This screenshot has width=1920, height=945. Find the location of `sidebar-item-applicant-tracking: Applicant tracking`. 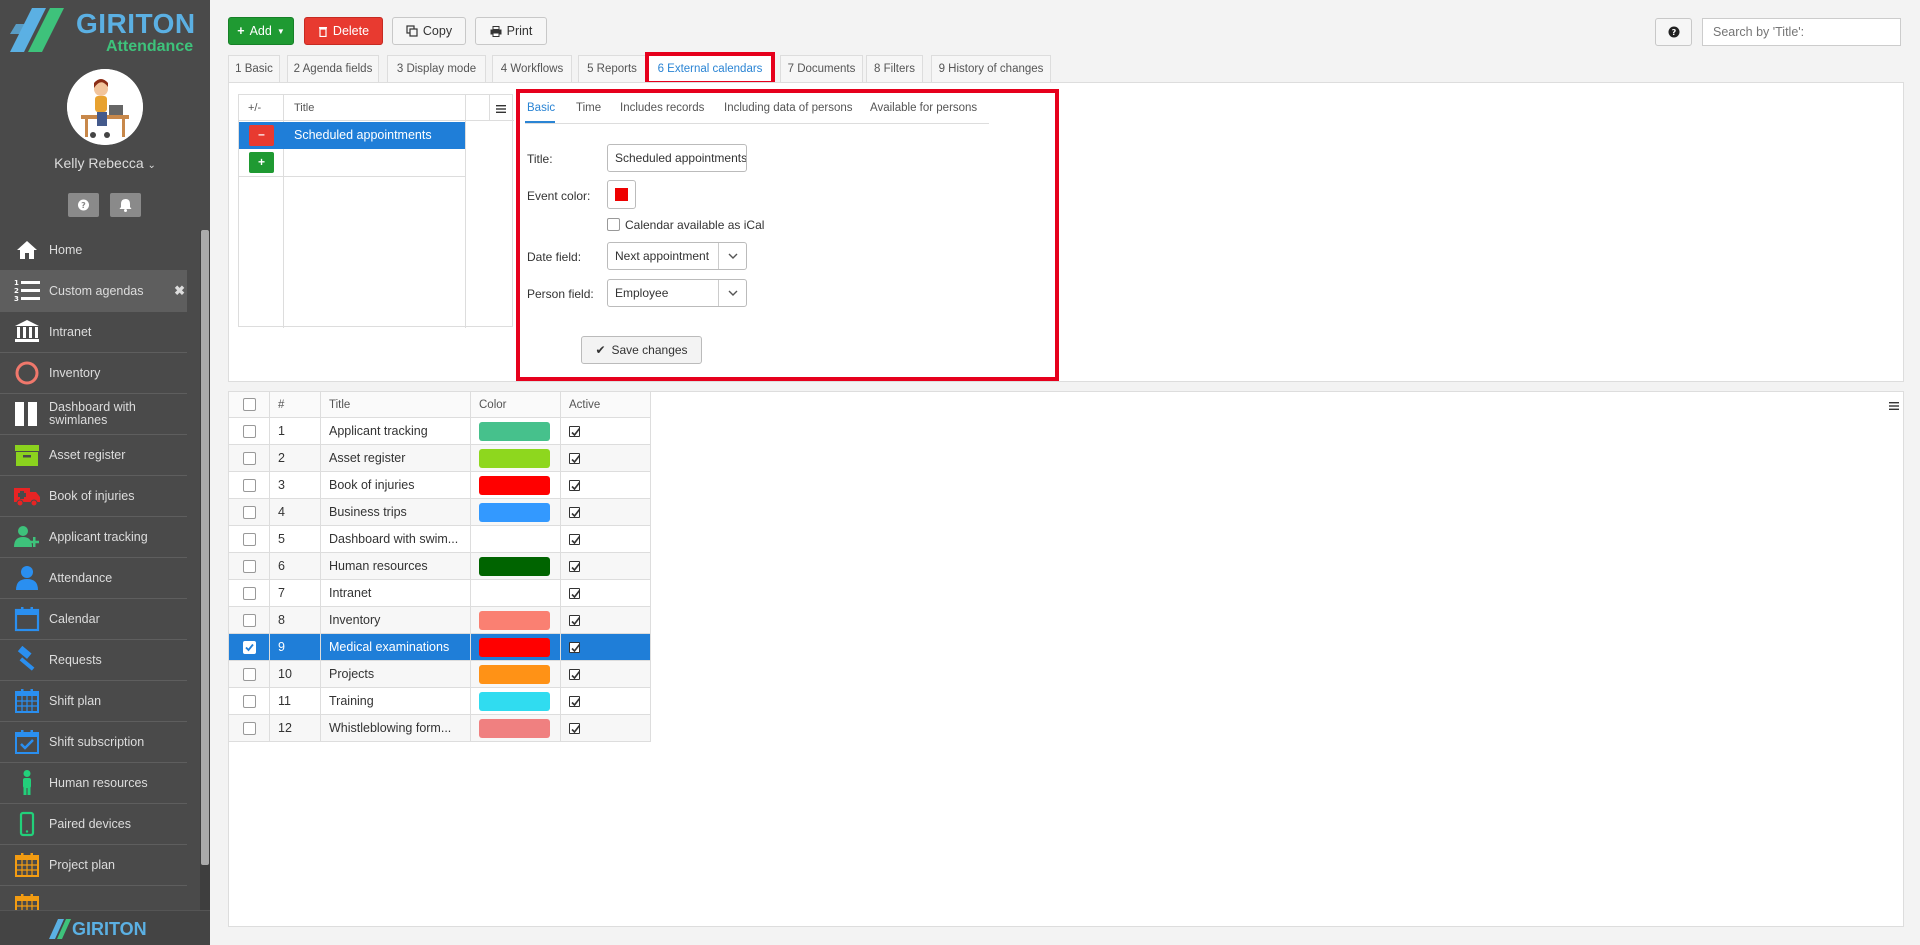

sidebar-item-applicant-tracking: Applicant tracking is located at coordinates (93, 537).